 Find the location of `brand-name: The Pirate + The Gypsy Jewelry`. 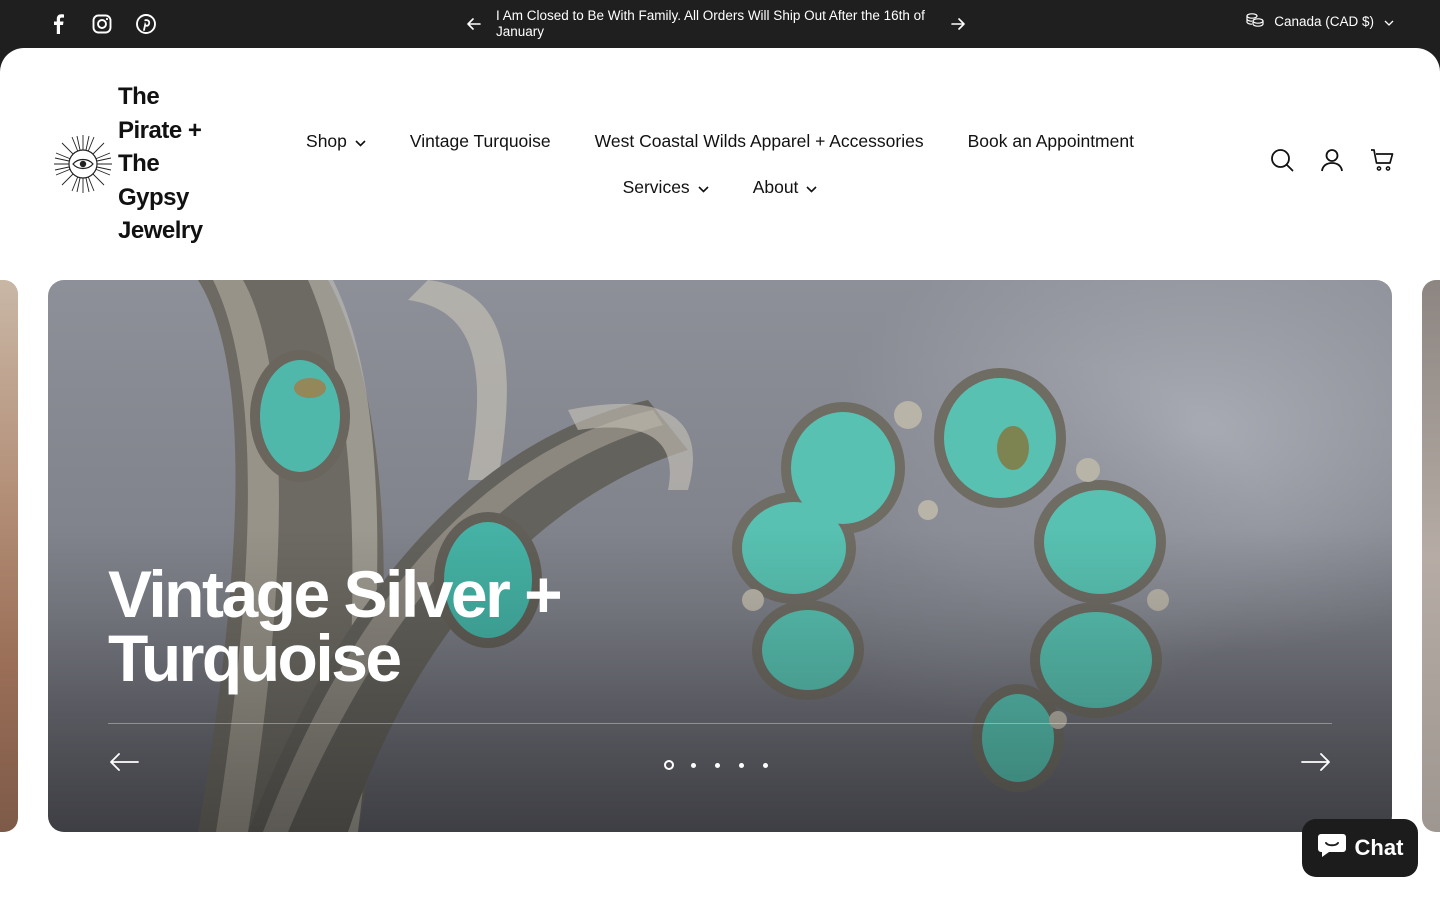

brand-name: The Pirate + The Gypsy Jewelry is located at coordinates (160, 163).